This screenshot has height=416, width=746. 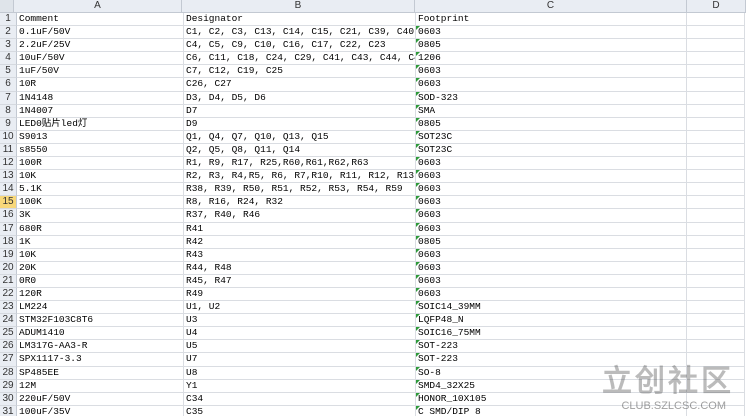 I want to click on row-header: 24, so click(x=8, y=321).